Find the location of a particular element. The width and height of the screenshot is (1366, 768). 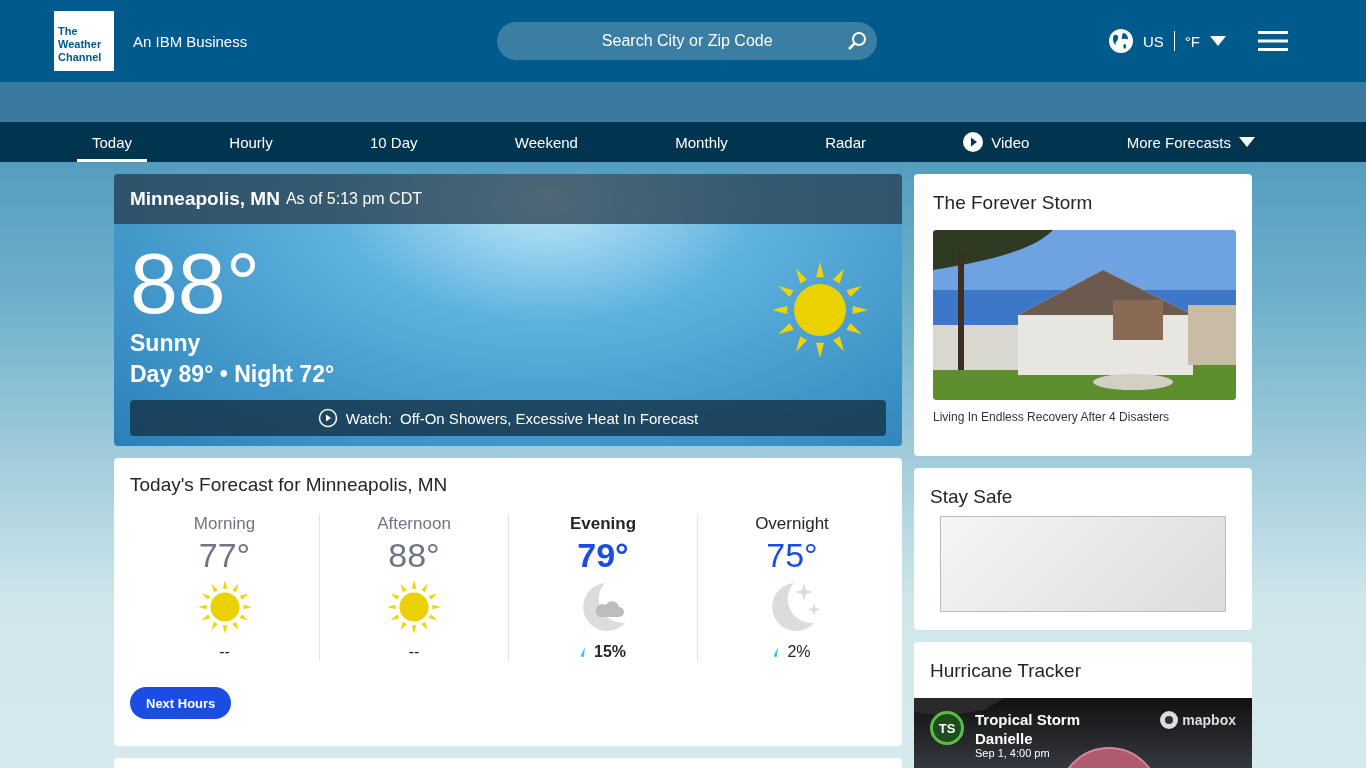

condition-text: Sunny is located at coordinates (166, 343).